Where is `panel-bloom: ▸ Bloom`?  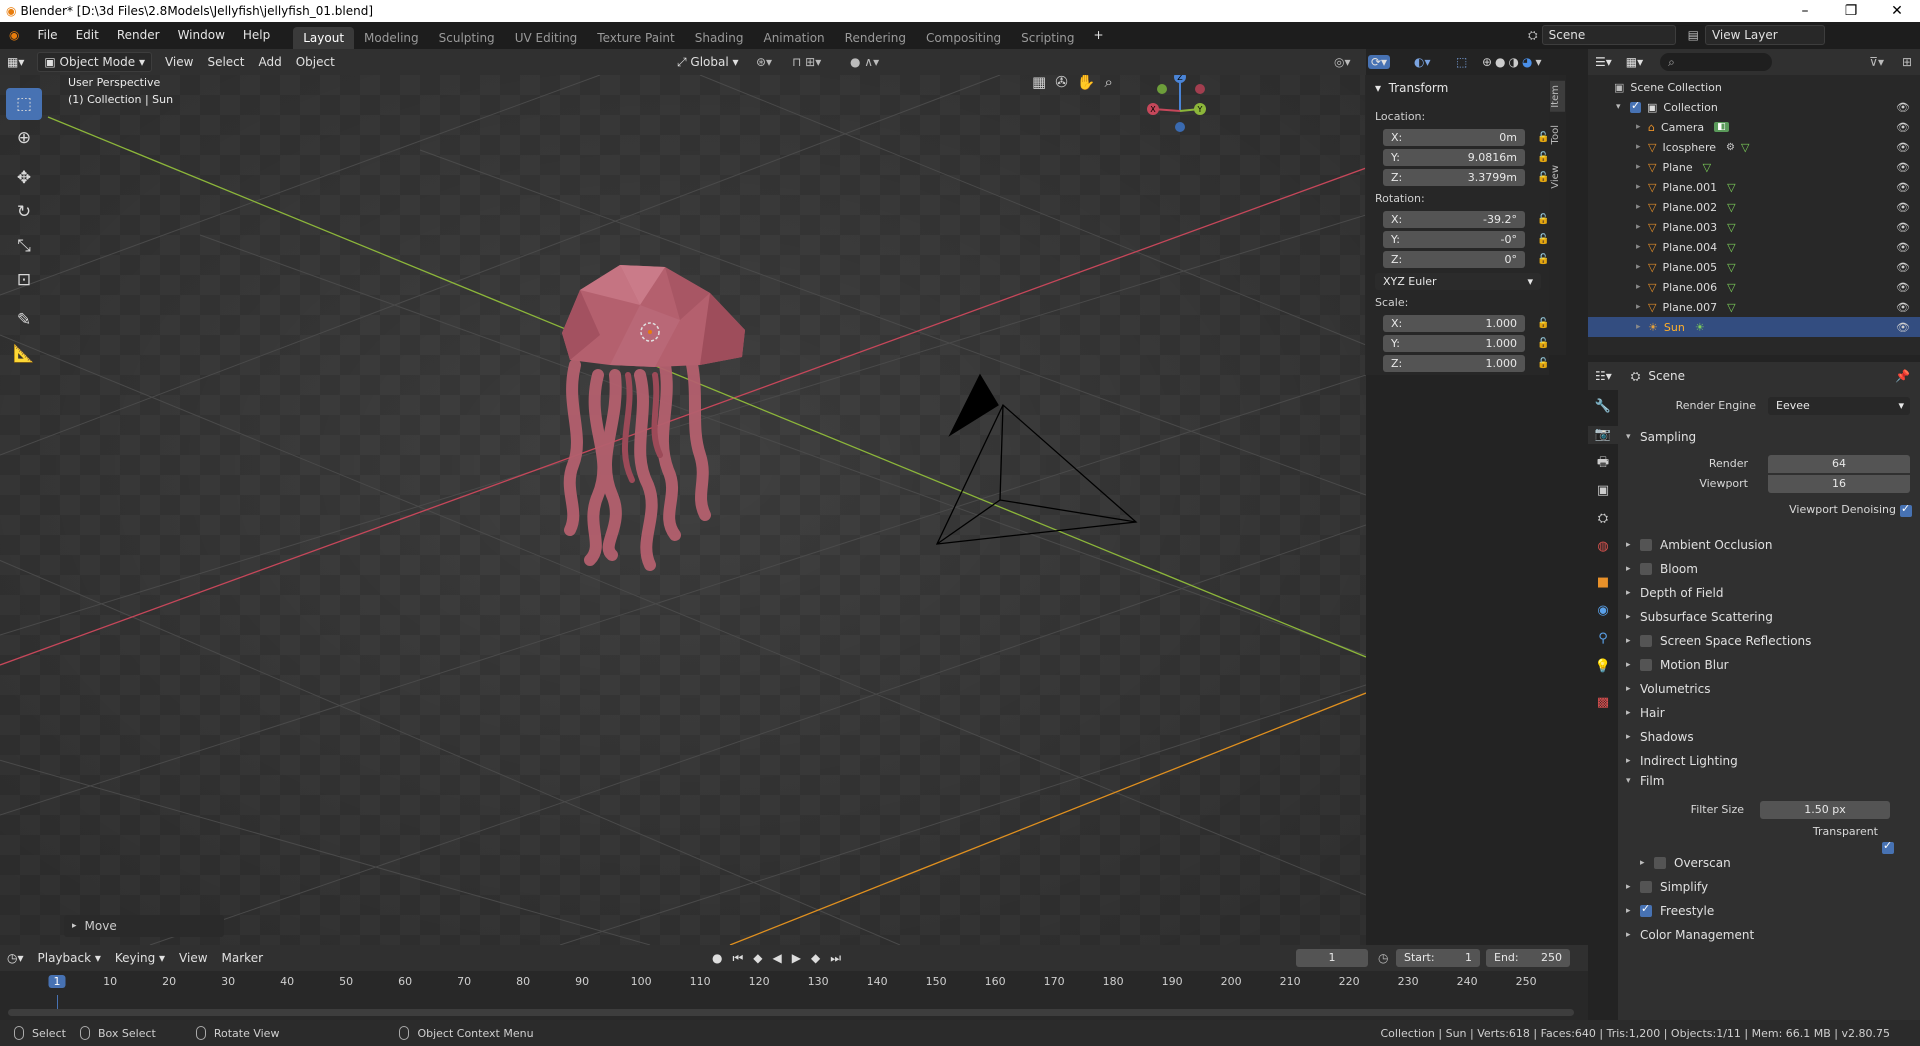 panel-bloom: ▸ Bloom is located at coordinates (1662, 569).